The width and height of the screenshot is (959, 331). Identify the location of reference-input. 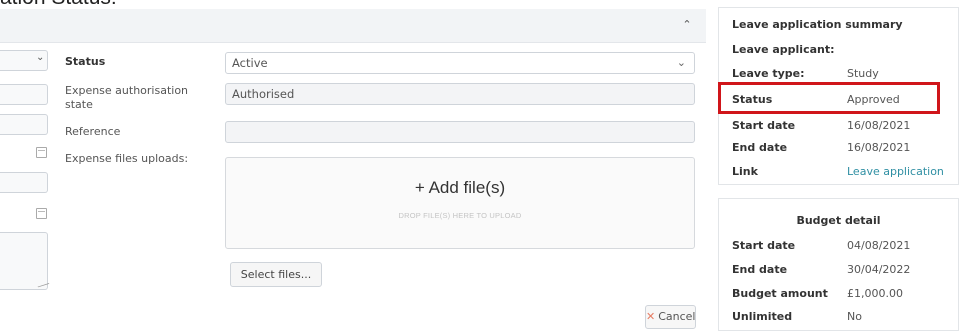
(460, 132).